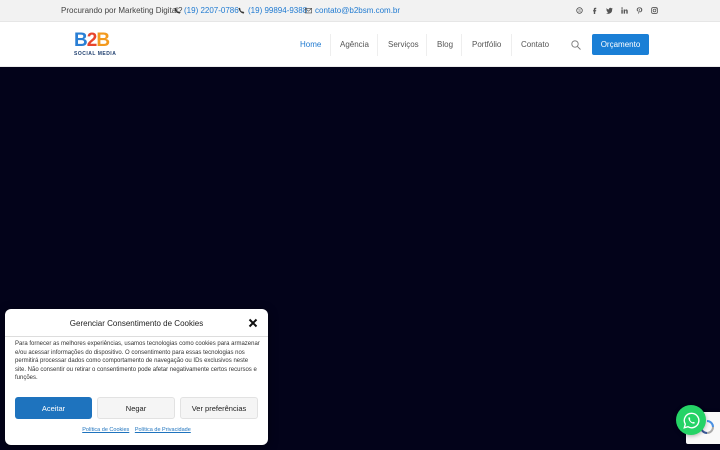 This screenshot has height=450, width=720. What do you see at coordinates (219, 408) in the screenshot?
I see `preferences-button: Ver preferências` at bounding box center [219, 408].